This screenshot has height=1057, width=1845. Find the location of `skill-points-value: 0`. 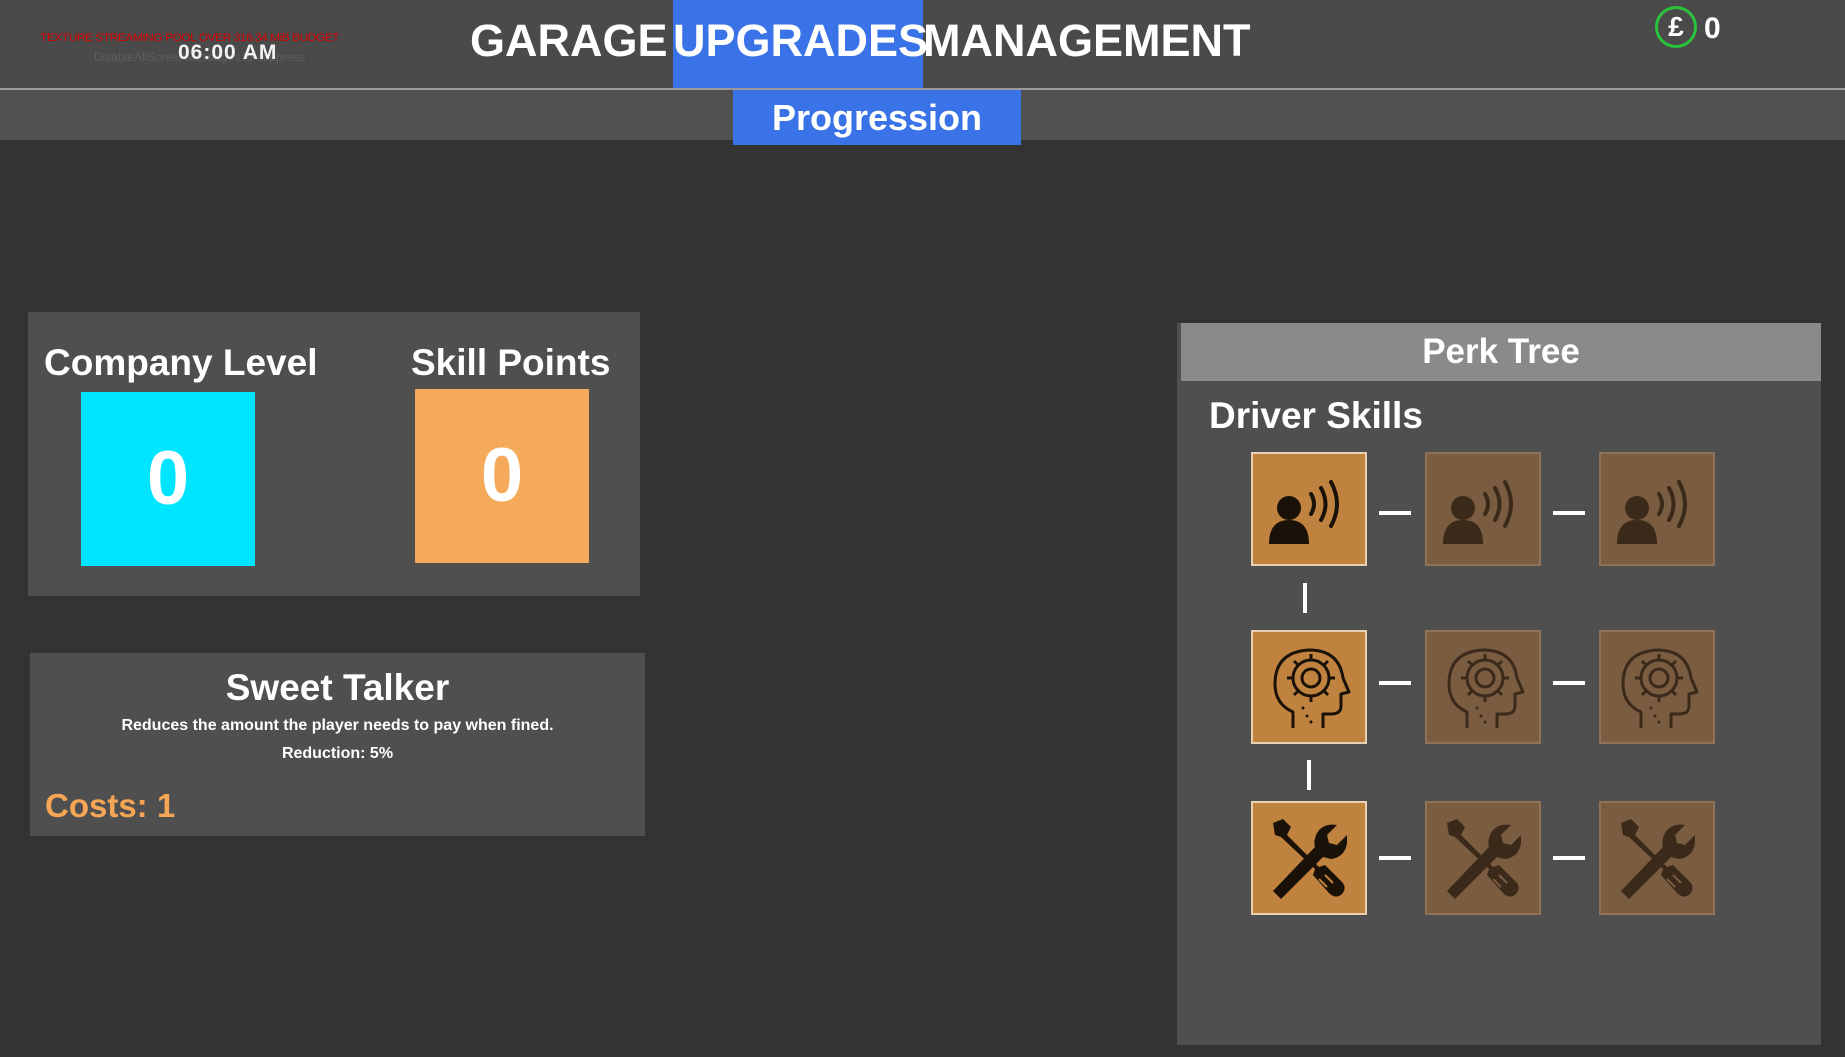

skill-points-value: 0 is located at coordinates (502, 476).